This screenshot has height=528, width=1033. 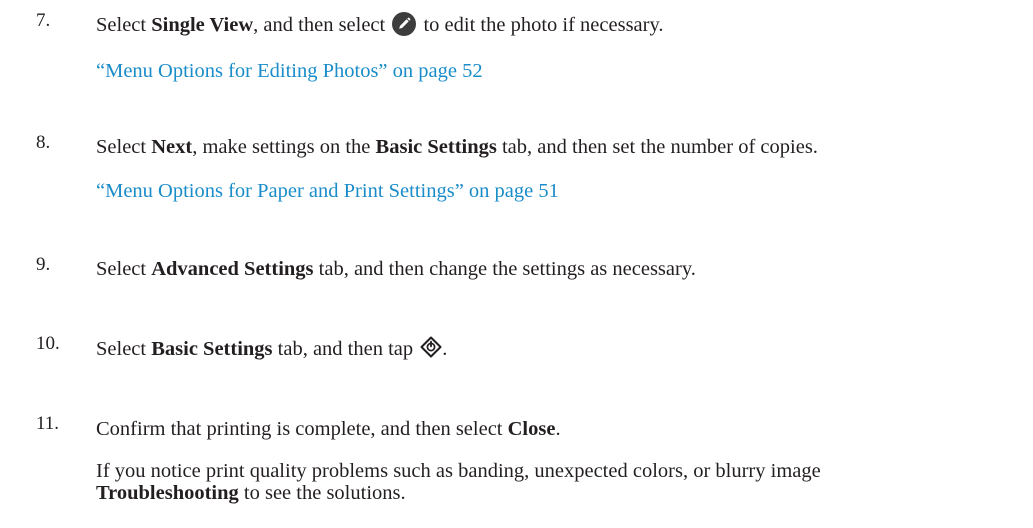 I want to click on step-number: 11., so click(x=48, y=423).